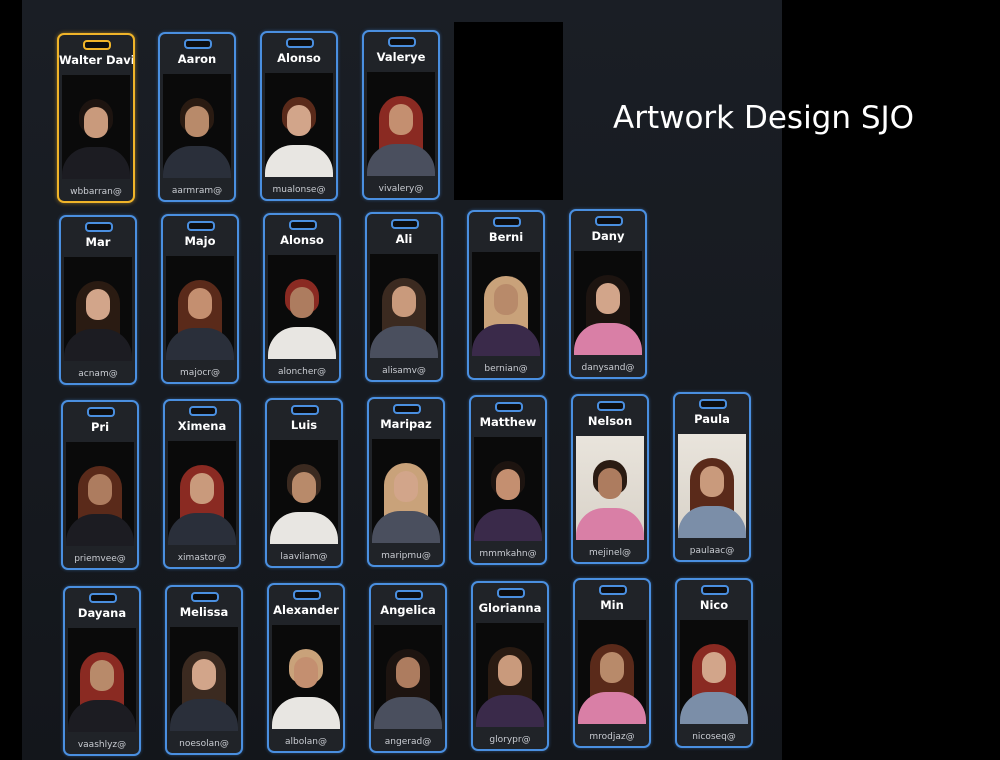 The image size is (1000, 760). Describe the element at coordinates (299, 190) in the screenshot. I see `badge-handle: mualonse@` at that location.